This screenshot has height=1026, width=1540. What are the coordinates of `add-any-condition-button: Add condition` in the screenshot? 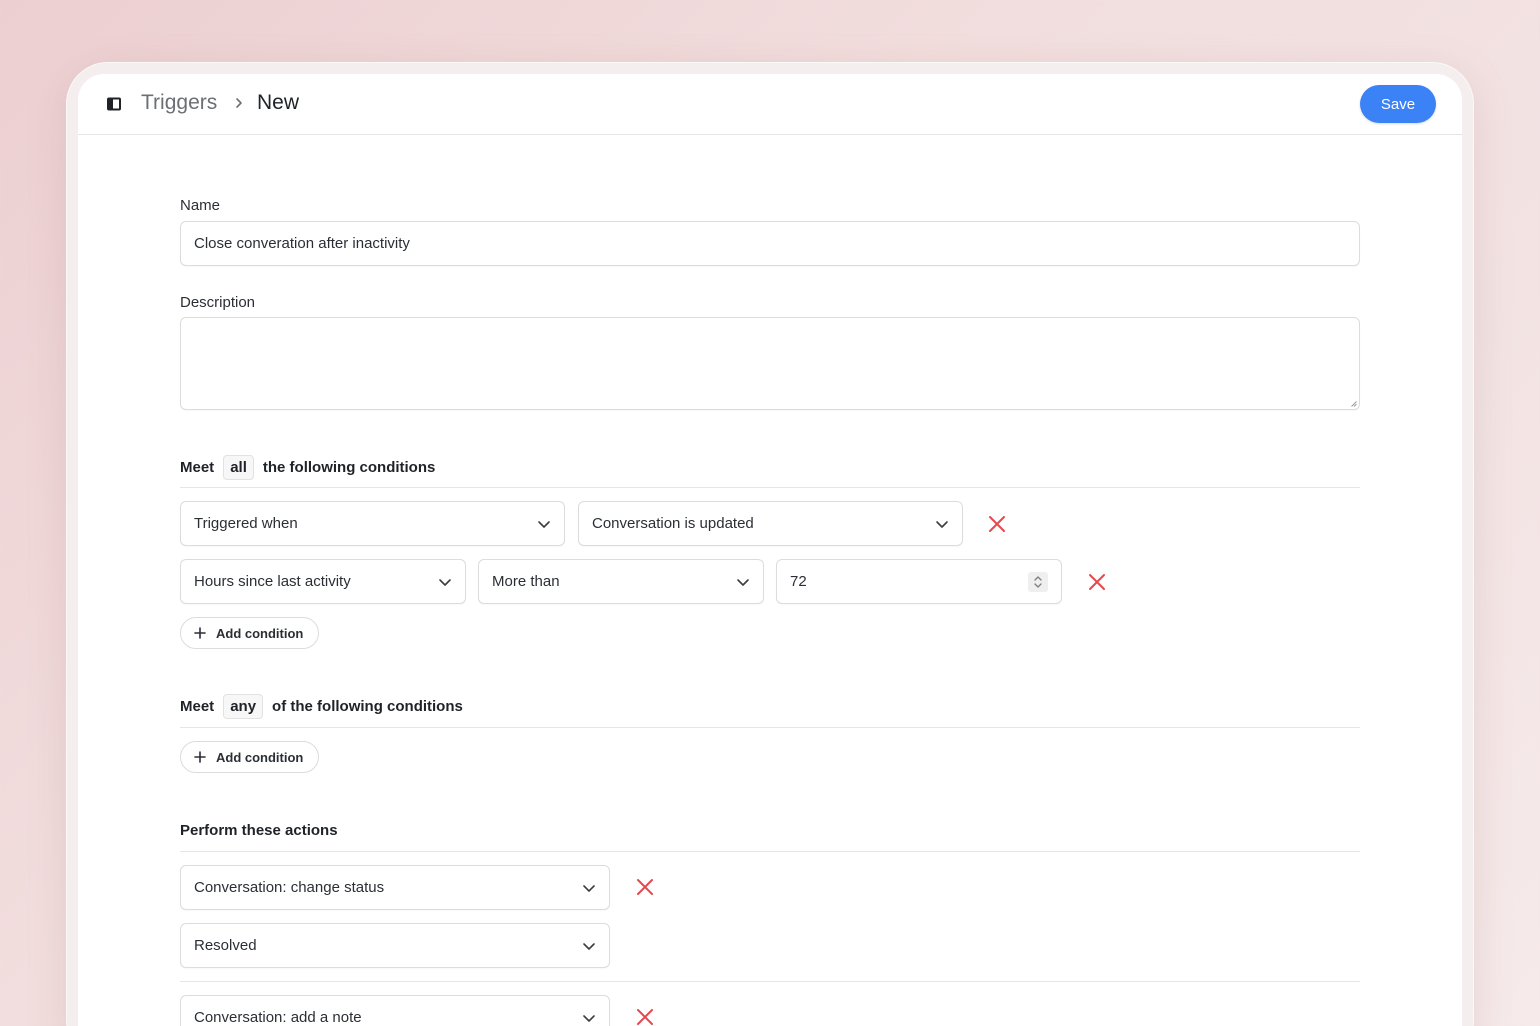 It's located at (250, 757).